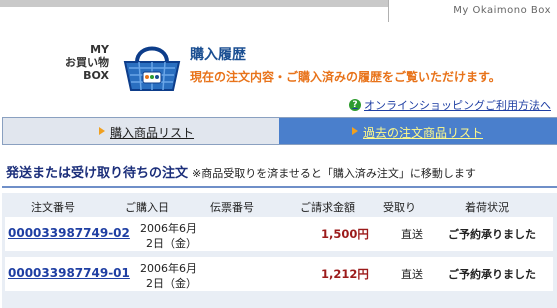 This screenshot has width=557, height=308. I want to click on section-divider, so click(279, 187).